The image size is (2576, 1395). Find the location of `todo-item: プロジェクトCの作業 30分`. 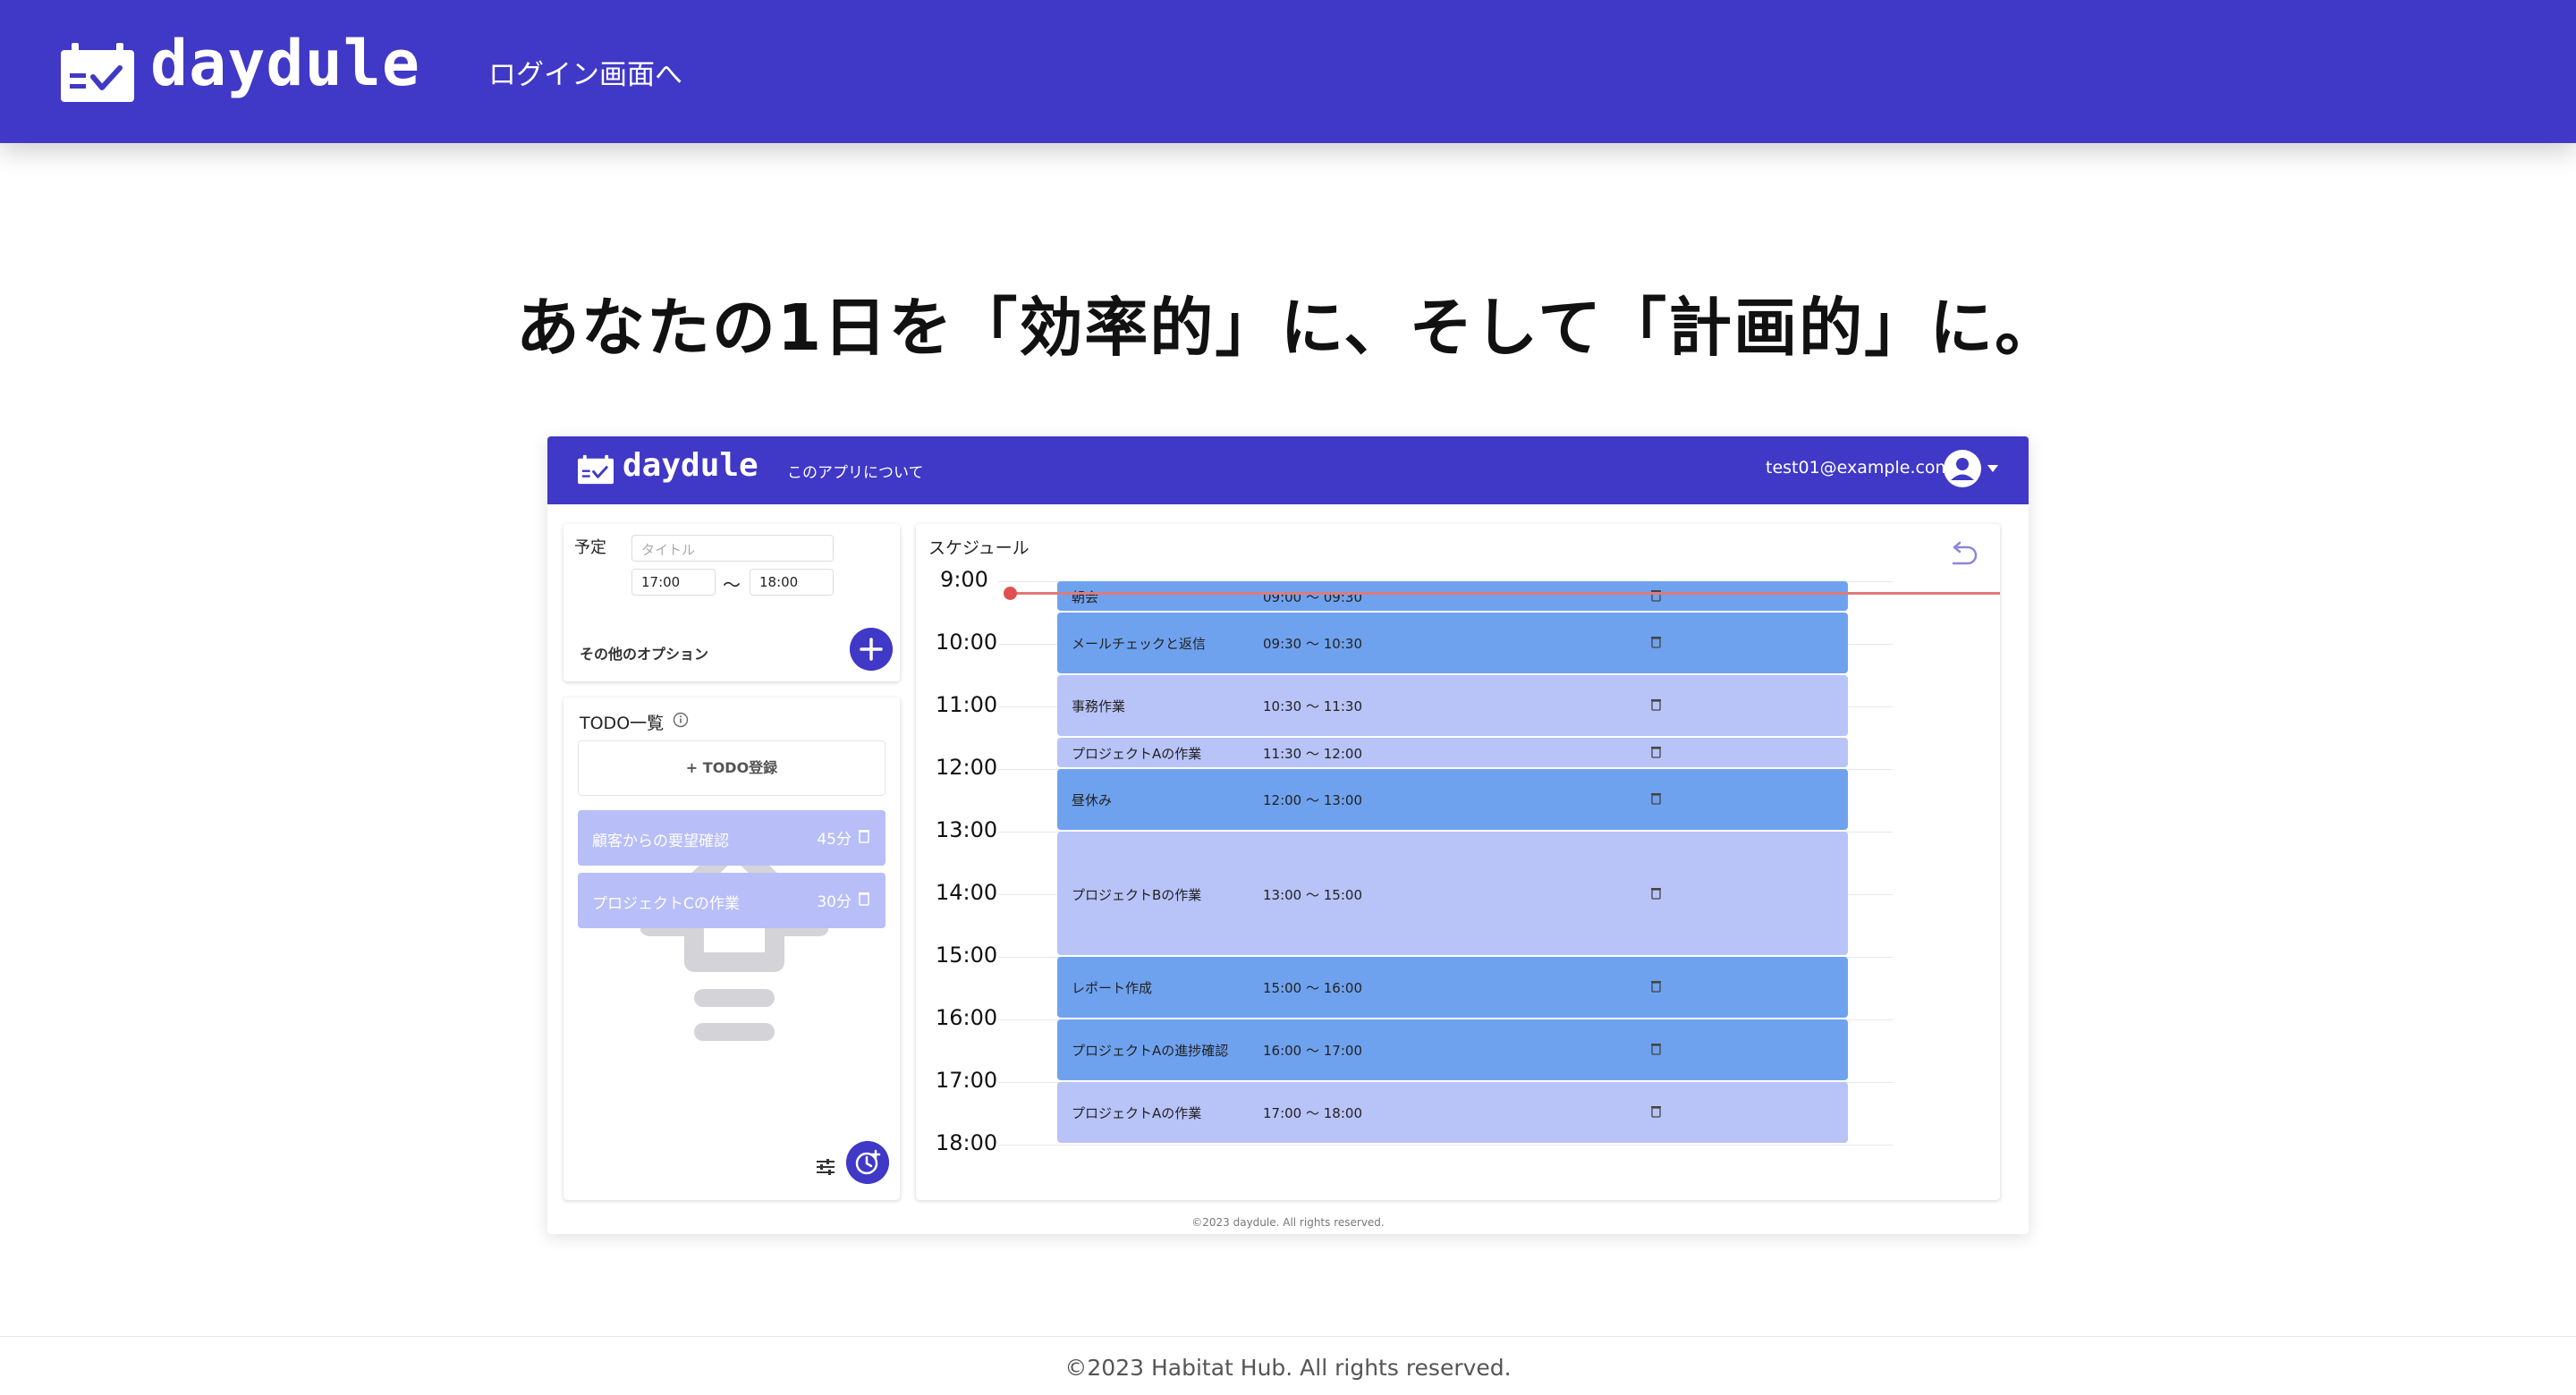

todo-item: プロジェクトCの作業 30分 is located at coordinates (732, 900).